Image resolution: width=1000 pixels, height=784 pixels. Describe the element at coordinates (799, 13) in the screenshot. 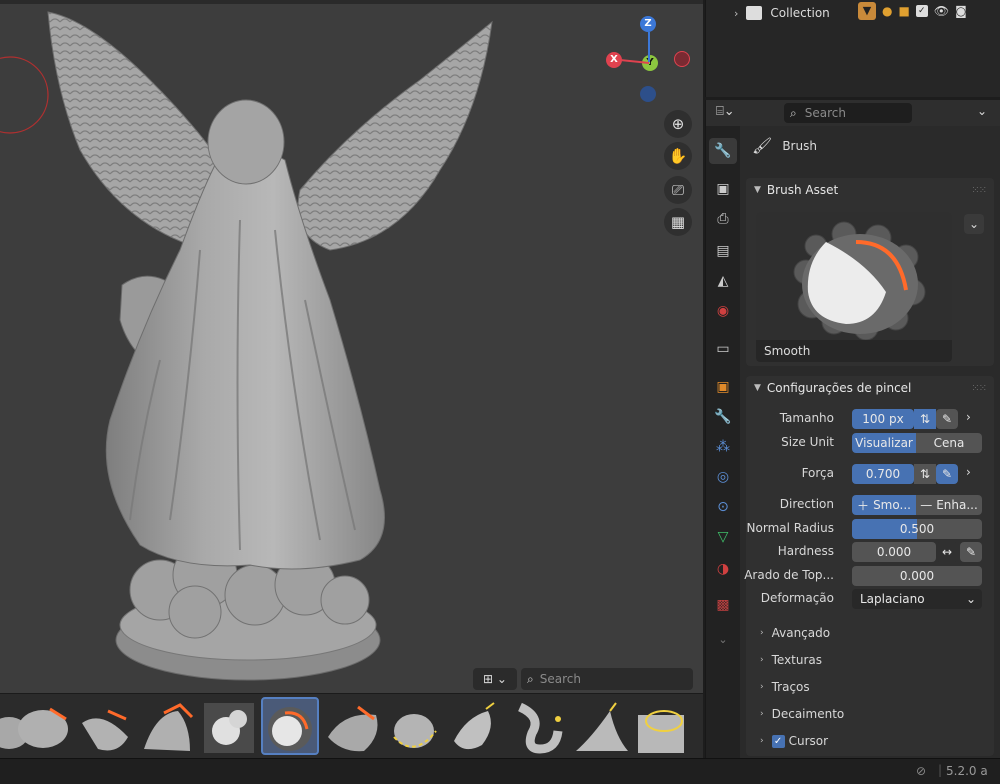

I see `collection-label: Collection` at that location.